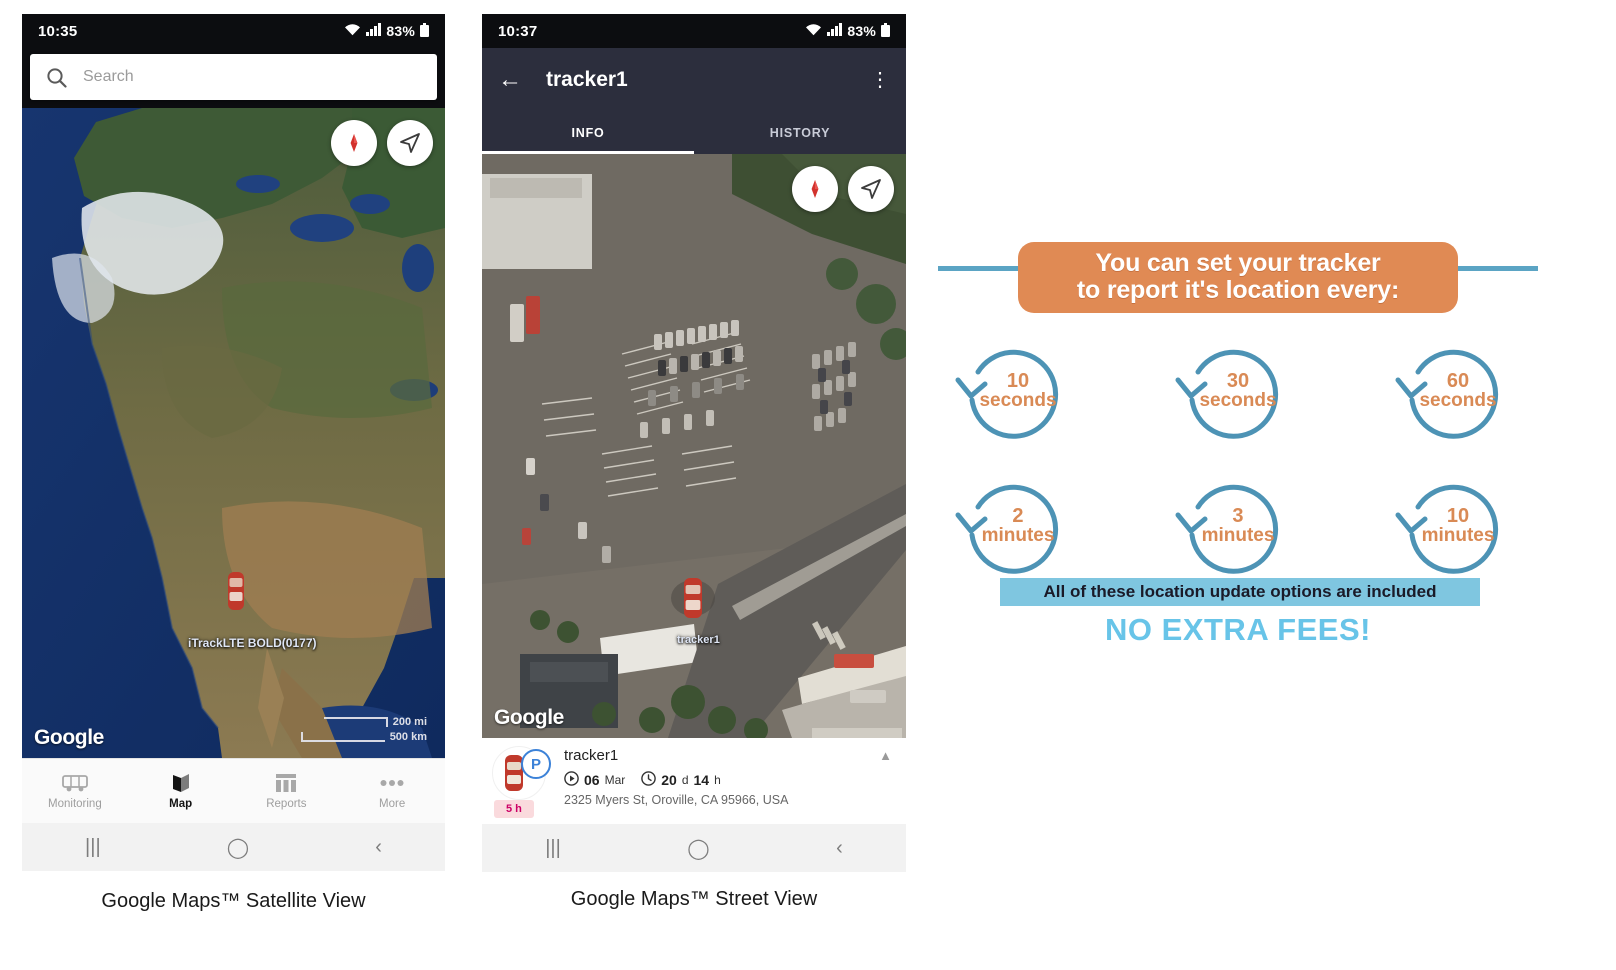  What do you see at coordinates (588, 133) in the screenshot?
I see `tab-info: INFO` at bounding box center [588, 133].